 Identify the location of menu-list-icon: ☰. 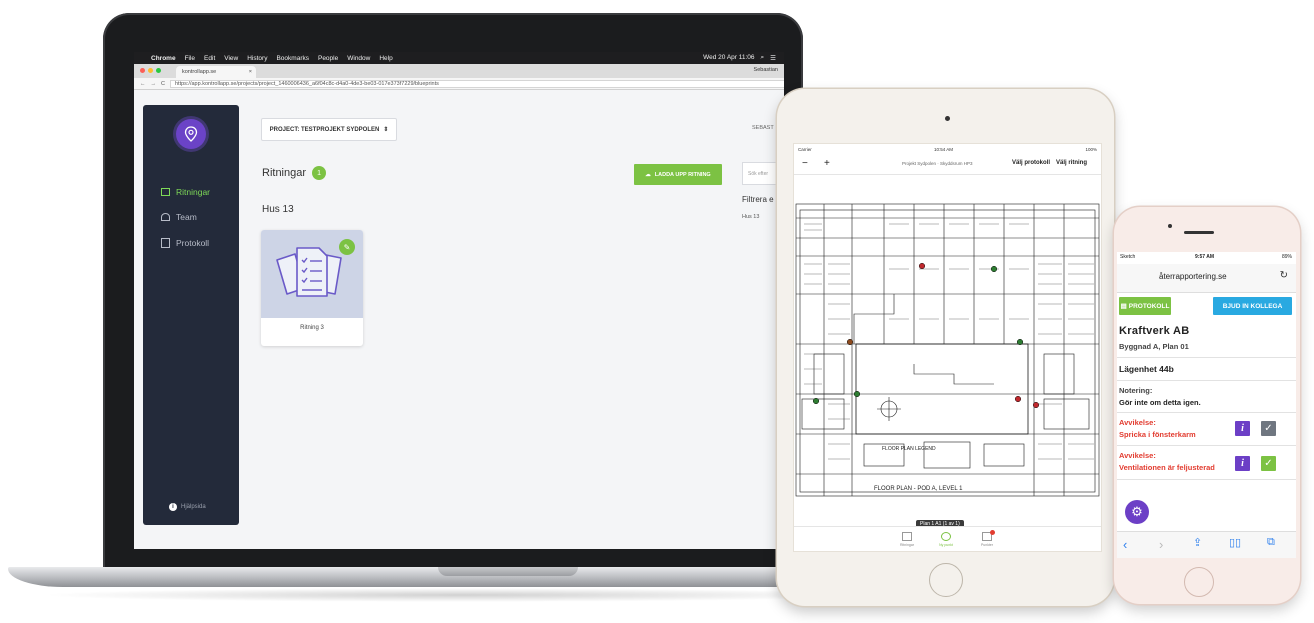
(773, 58).